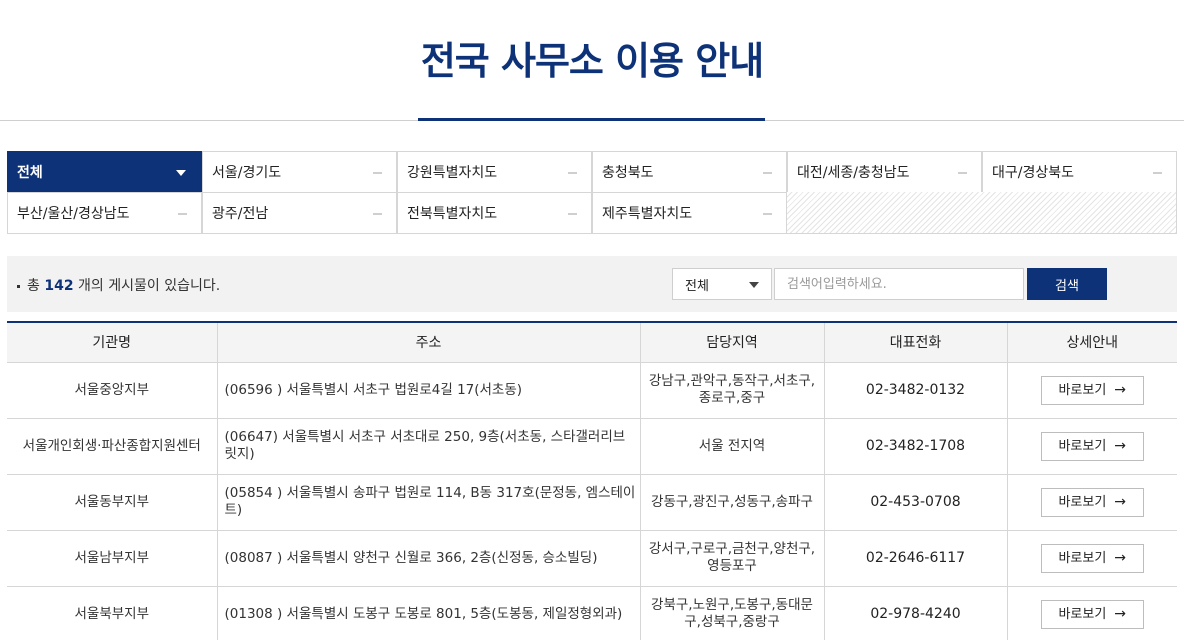 The height and width of the screenshot is (640, 1184). Describe the element at coordinates (33, 286) in the screenshot. I see `count-prefix: 총` at that location.